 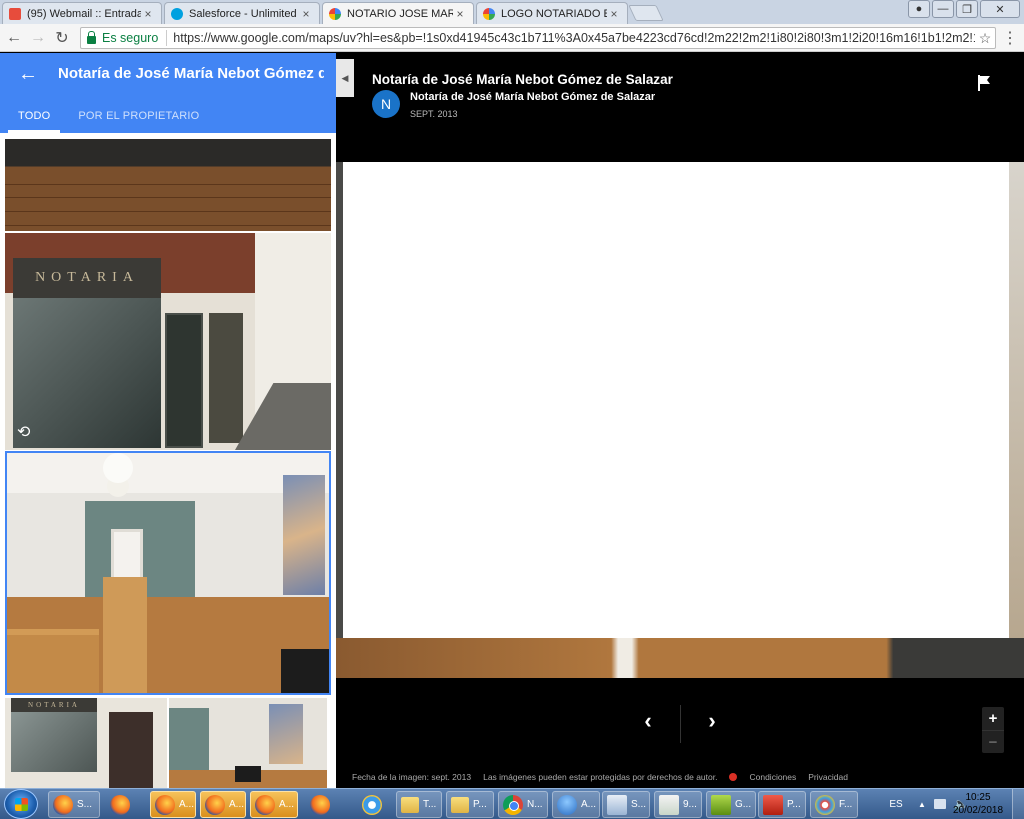 What do you see at coordinates (985, 38) in the screenshot?
I see `bookmark-star-icon: ☆` at bounding box center [985, 38].